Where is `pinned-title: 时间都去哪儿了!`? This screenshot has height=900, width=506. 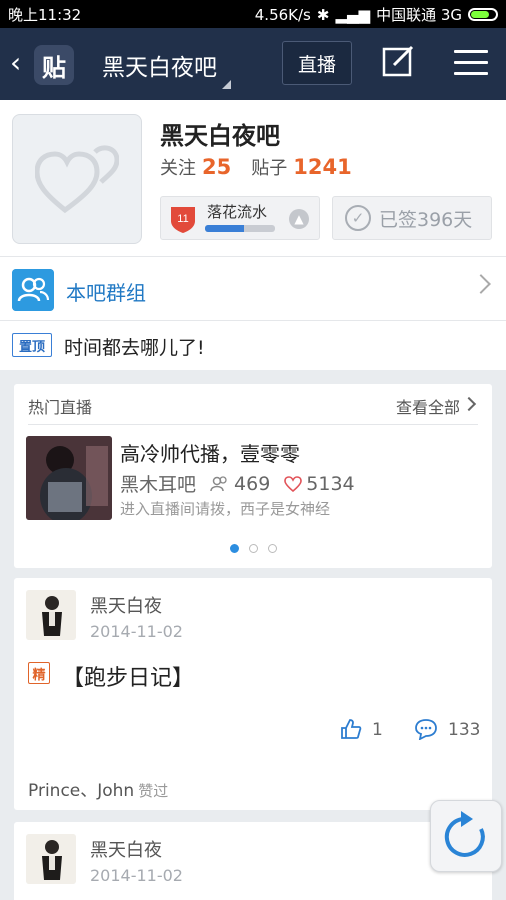
pinned-title: 时间都去哪儿了! is located at coordinates (134, 348).